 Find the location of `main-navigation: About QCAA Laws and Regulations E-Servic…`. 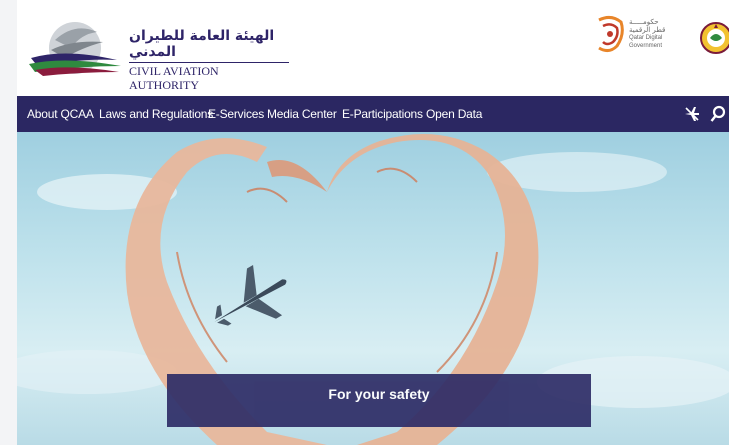

main-navigation: About QCAA Laws and Regulations E-Servic… is located at coordinates (373, 114).